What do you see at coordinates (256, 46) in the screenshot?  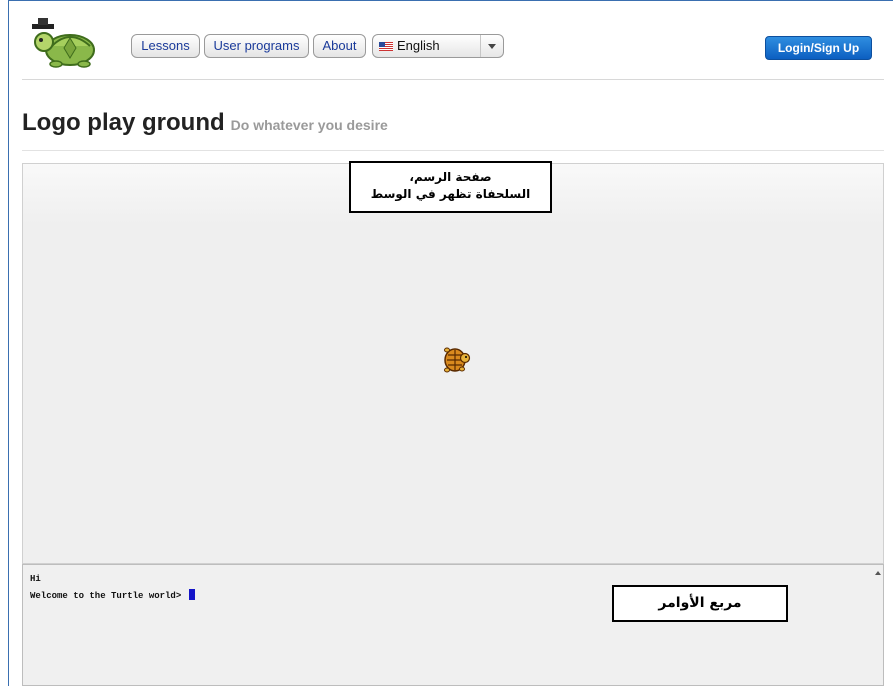 I see `user-programs-button: User programs` at bounding box center [256, 46].